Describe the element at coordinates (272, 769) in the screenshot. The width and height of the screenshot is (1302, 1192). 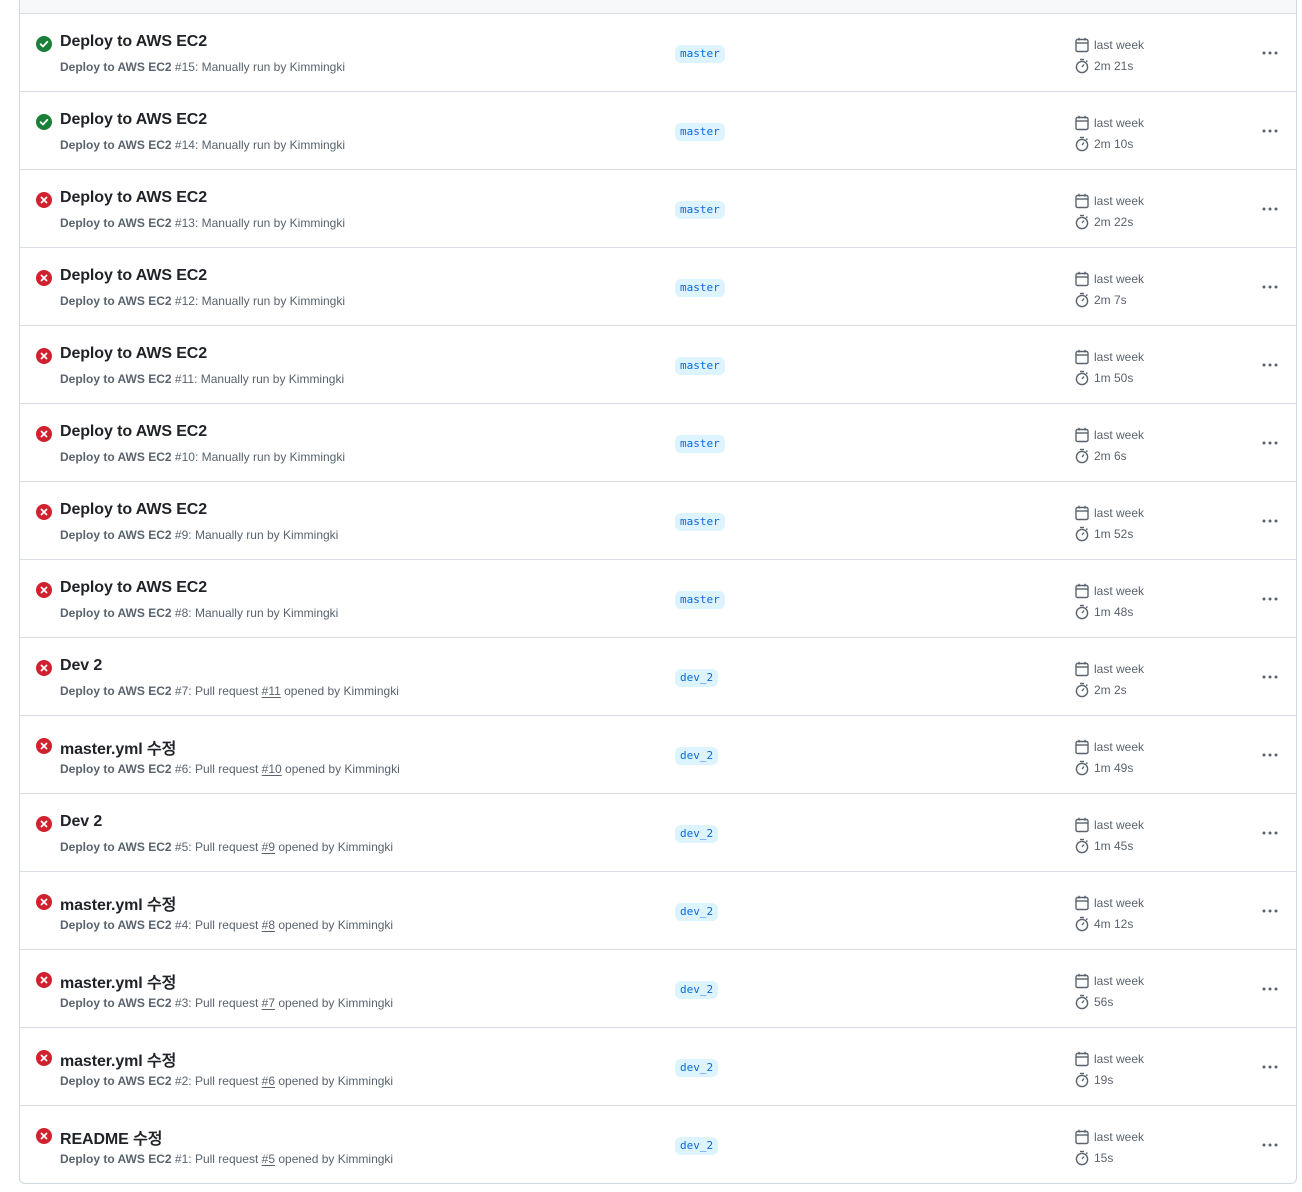
I see `pull-request-link: #10` at that location.